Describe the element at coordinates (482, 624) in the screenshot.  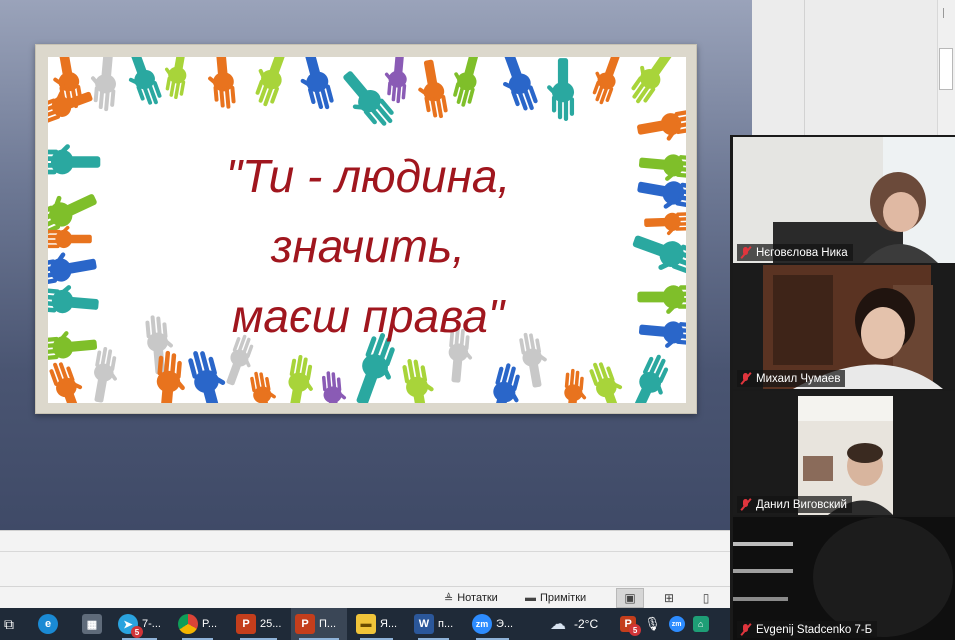
I see `zoom-icon: zm` at that location.